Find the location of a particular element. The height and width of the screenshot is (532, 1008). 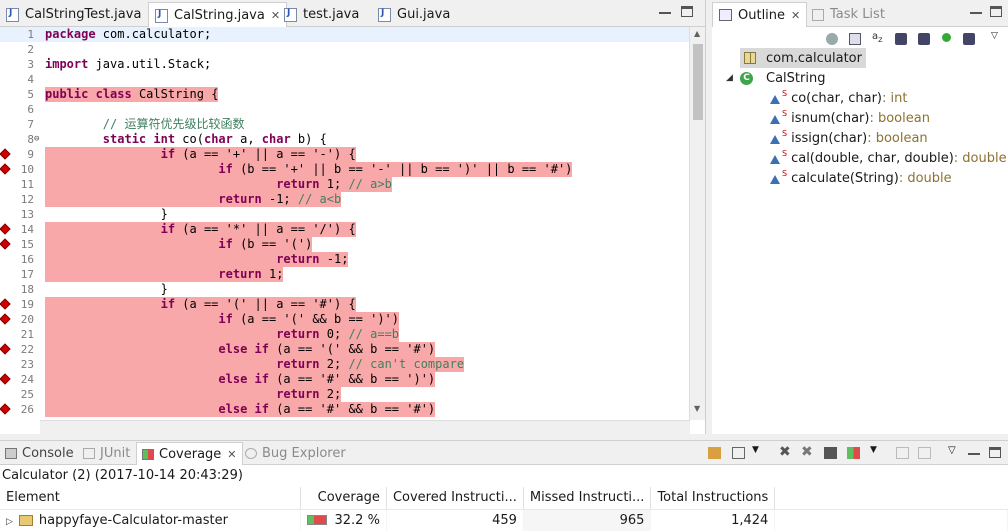

merge-icon is located at coordinates (830, 453).